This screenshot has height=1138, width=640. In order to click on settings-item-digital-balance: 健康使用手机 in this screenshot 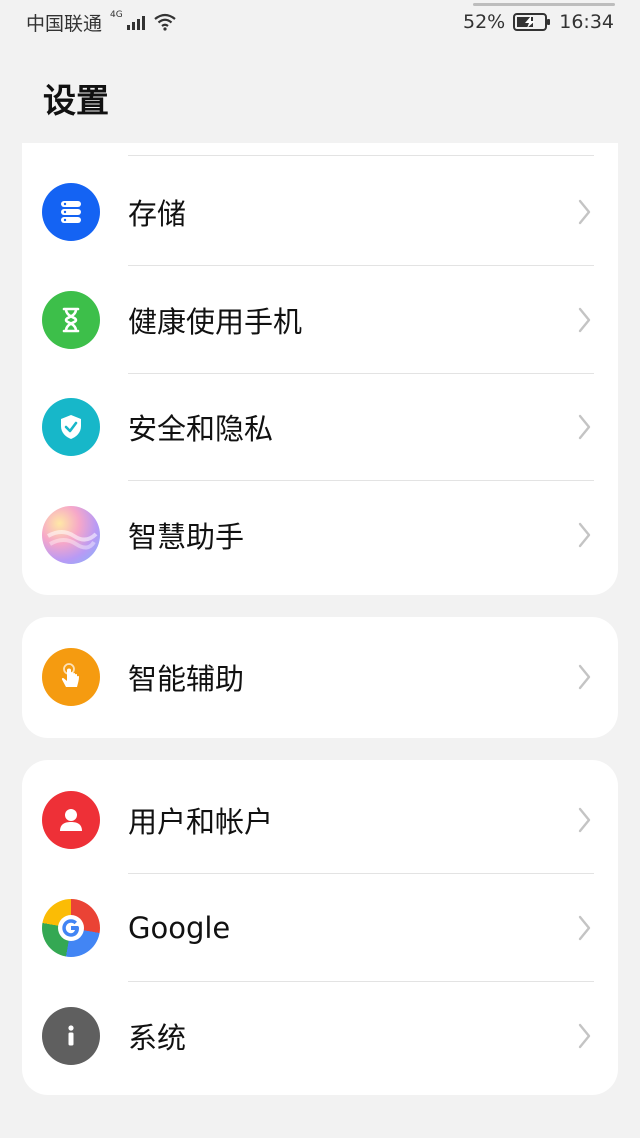, I will do `click(320, 320)`.